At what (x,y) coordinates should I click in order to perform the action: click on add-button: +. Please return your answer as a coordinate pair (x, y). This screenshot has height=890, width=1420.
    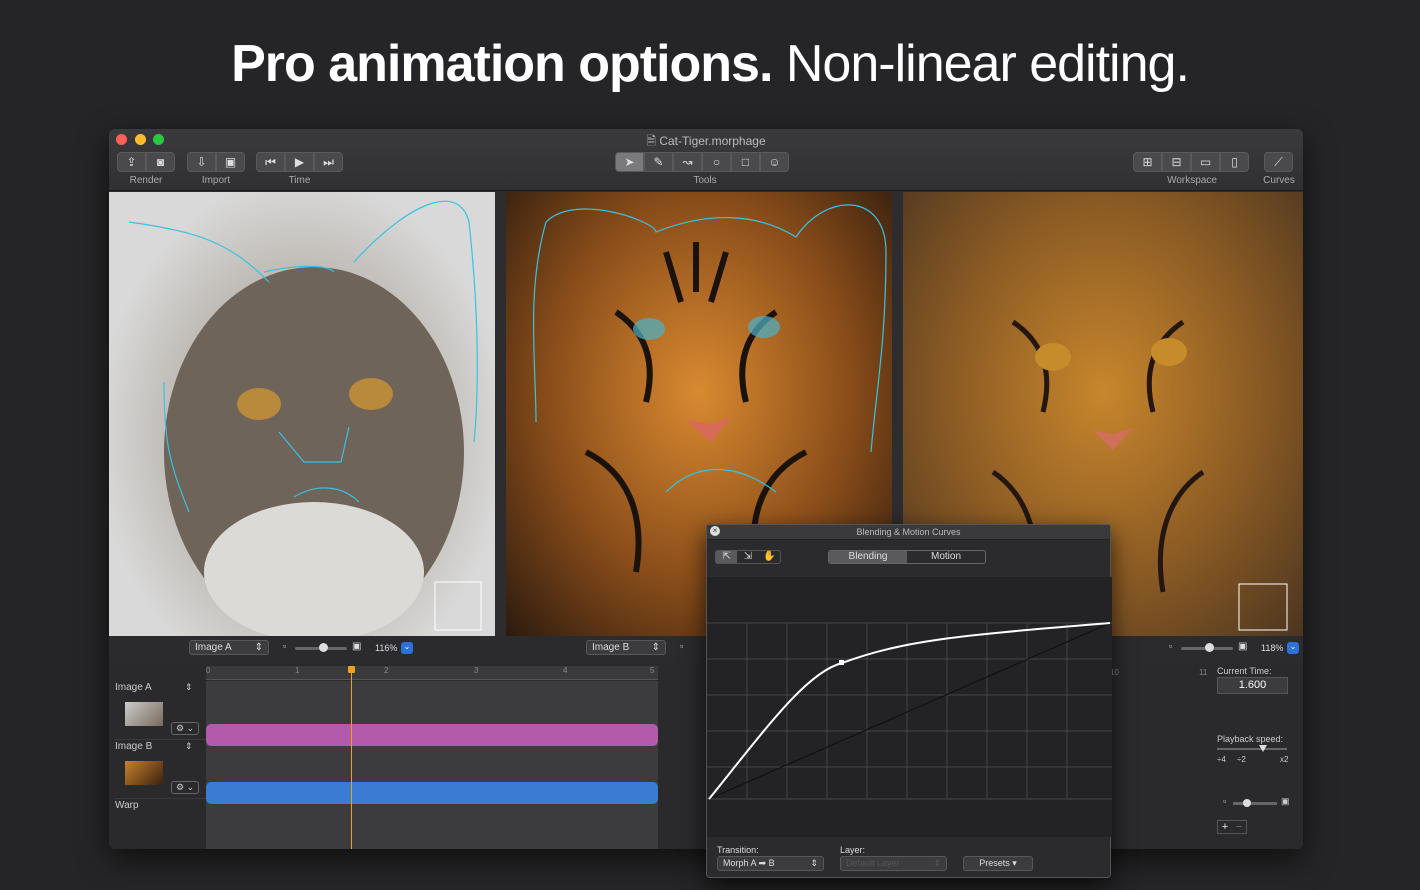
    Looking at the image, I should click on (1225, 827).